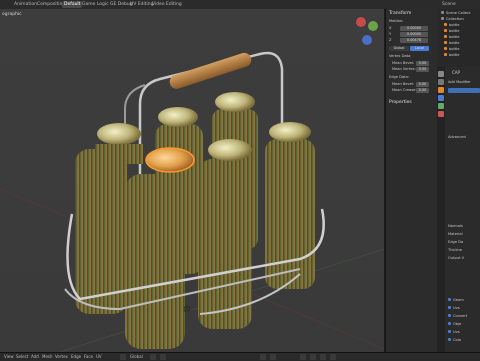 The height and width of the screenshot is (361, 480). I want to click on prop-label: Geom, so click(458, 300).